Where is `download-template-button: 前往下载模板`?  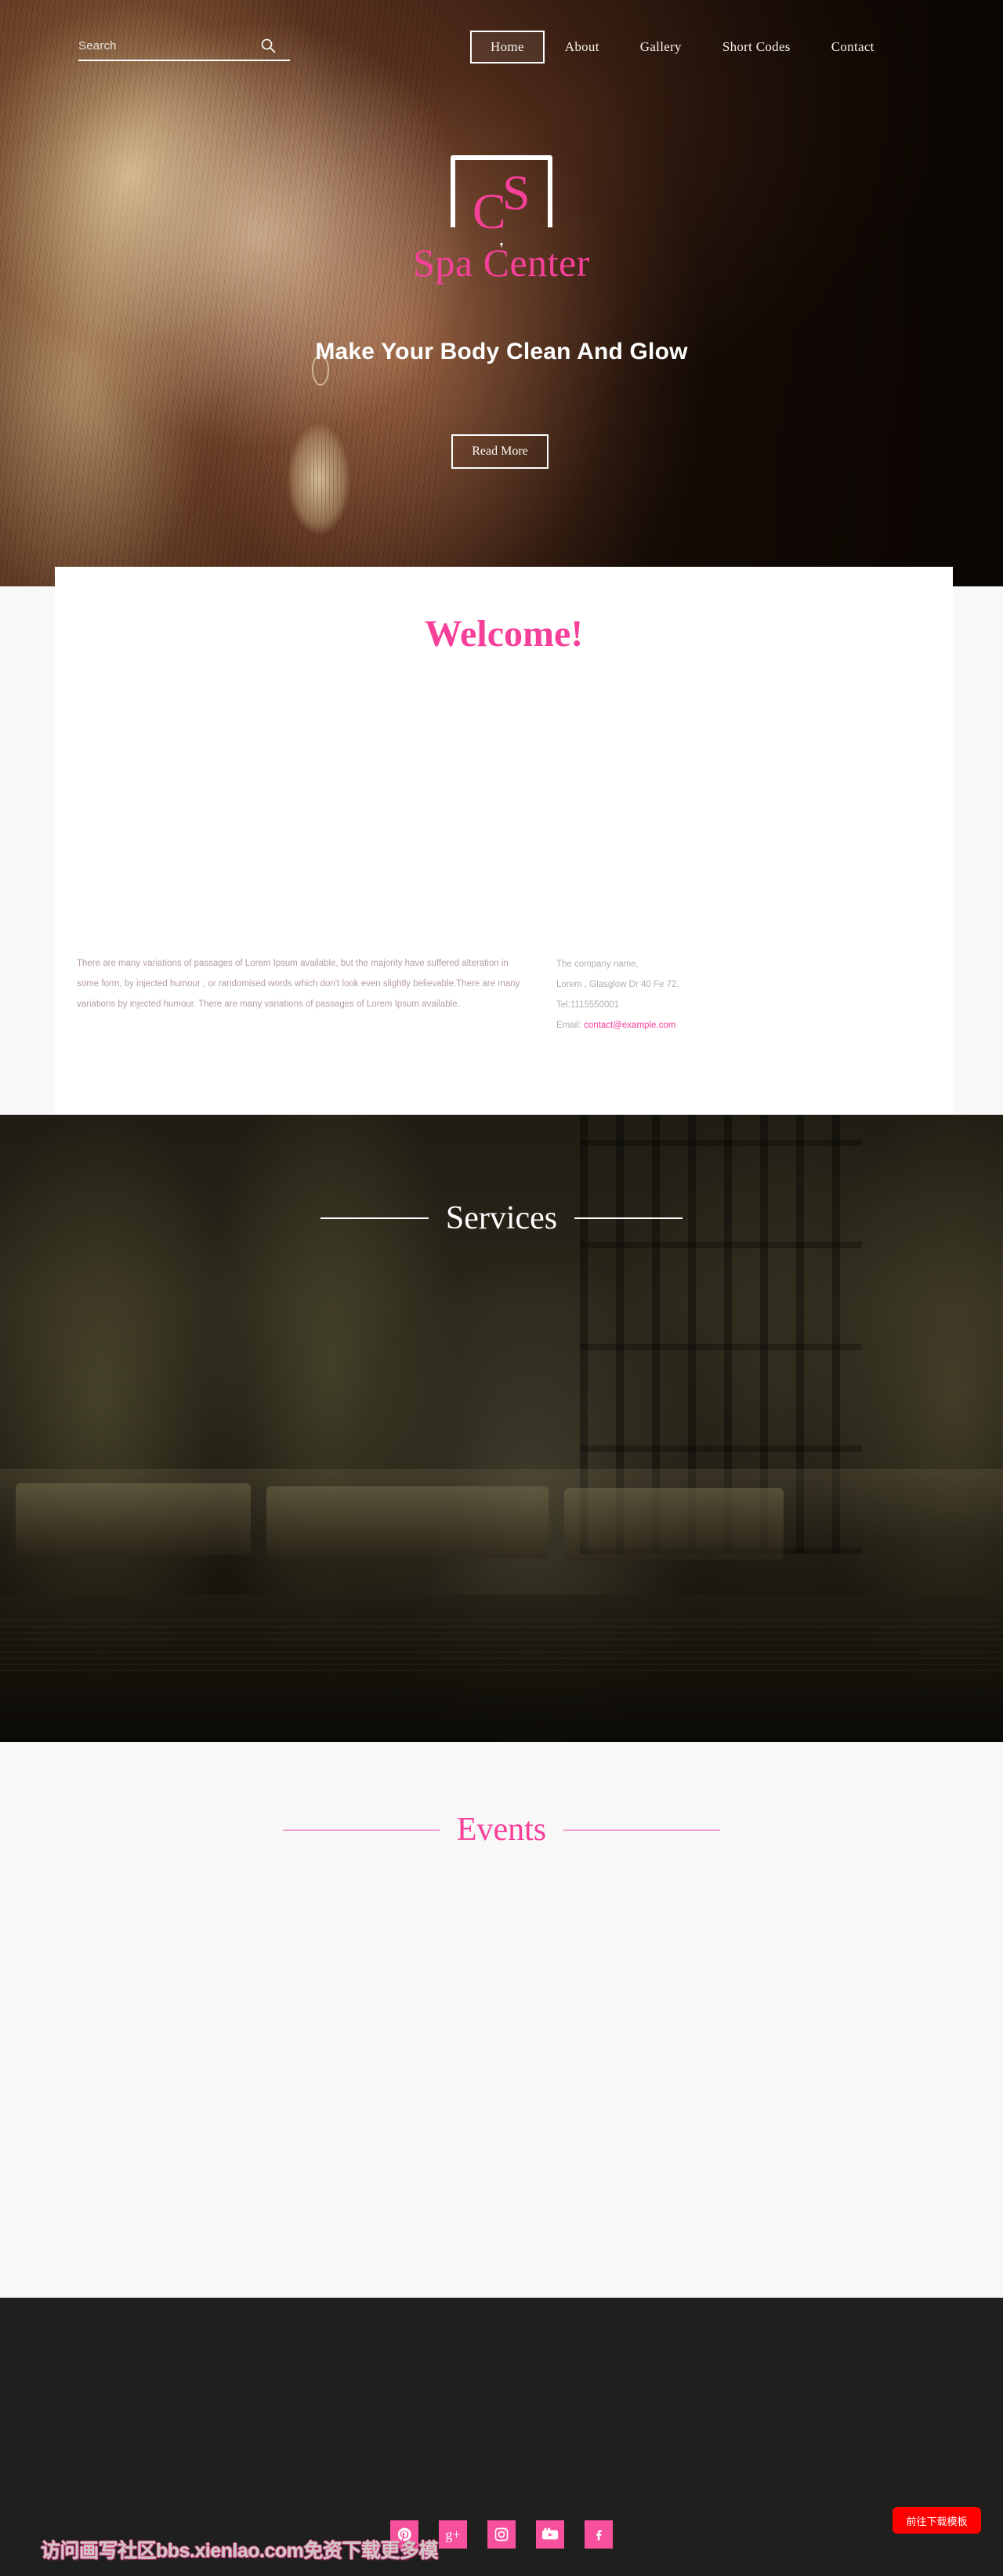
download-template-button: 前往下载模板 is located at coordinates (937, 2520).